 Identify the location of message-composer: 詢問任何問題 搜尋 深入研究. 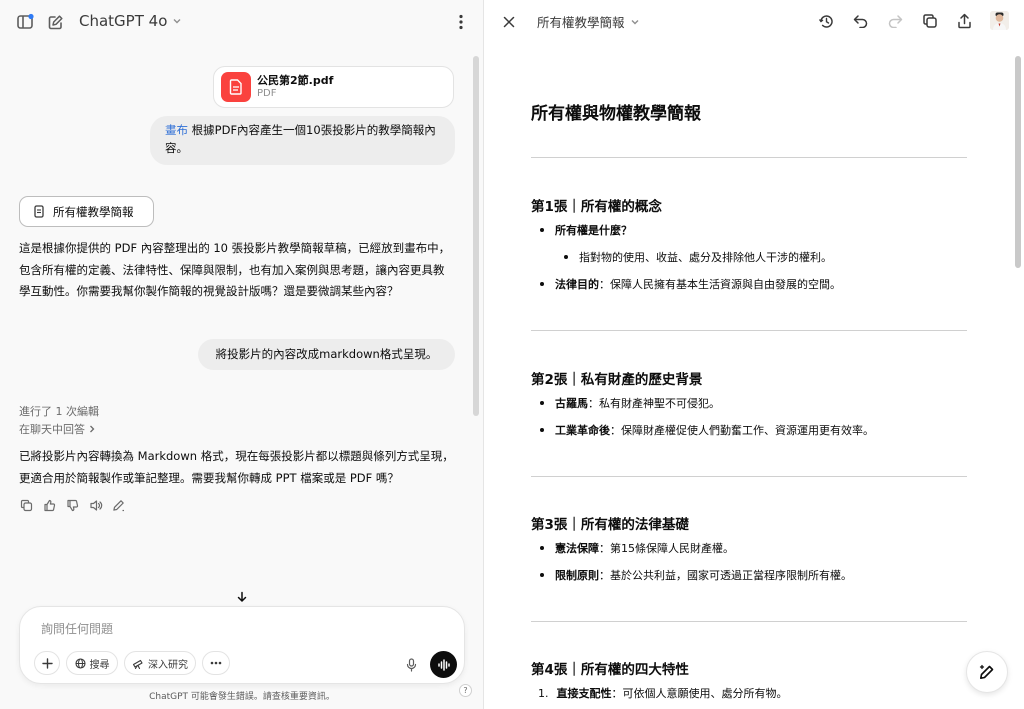
(242, 645).